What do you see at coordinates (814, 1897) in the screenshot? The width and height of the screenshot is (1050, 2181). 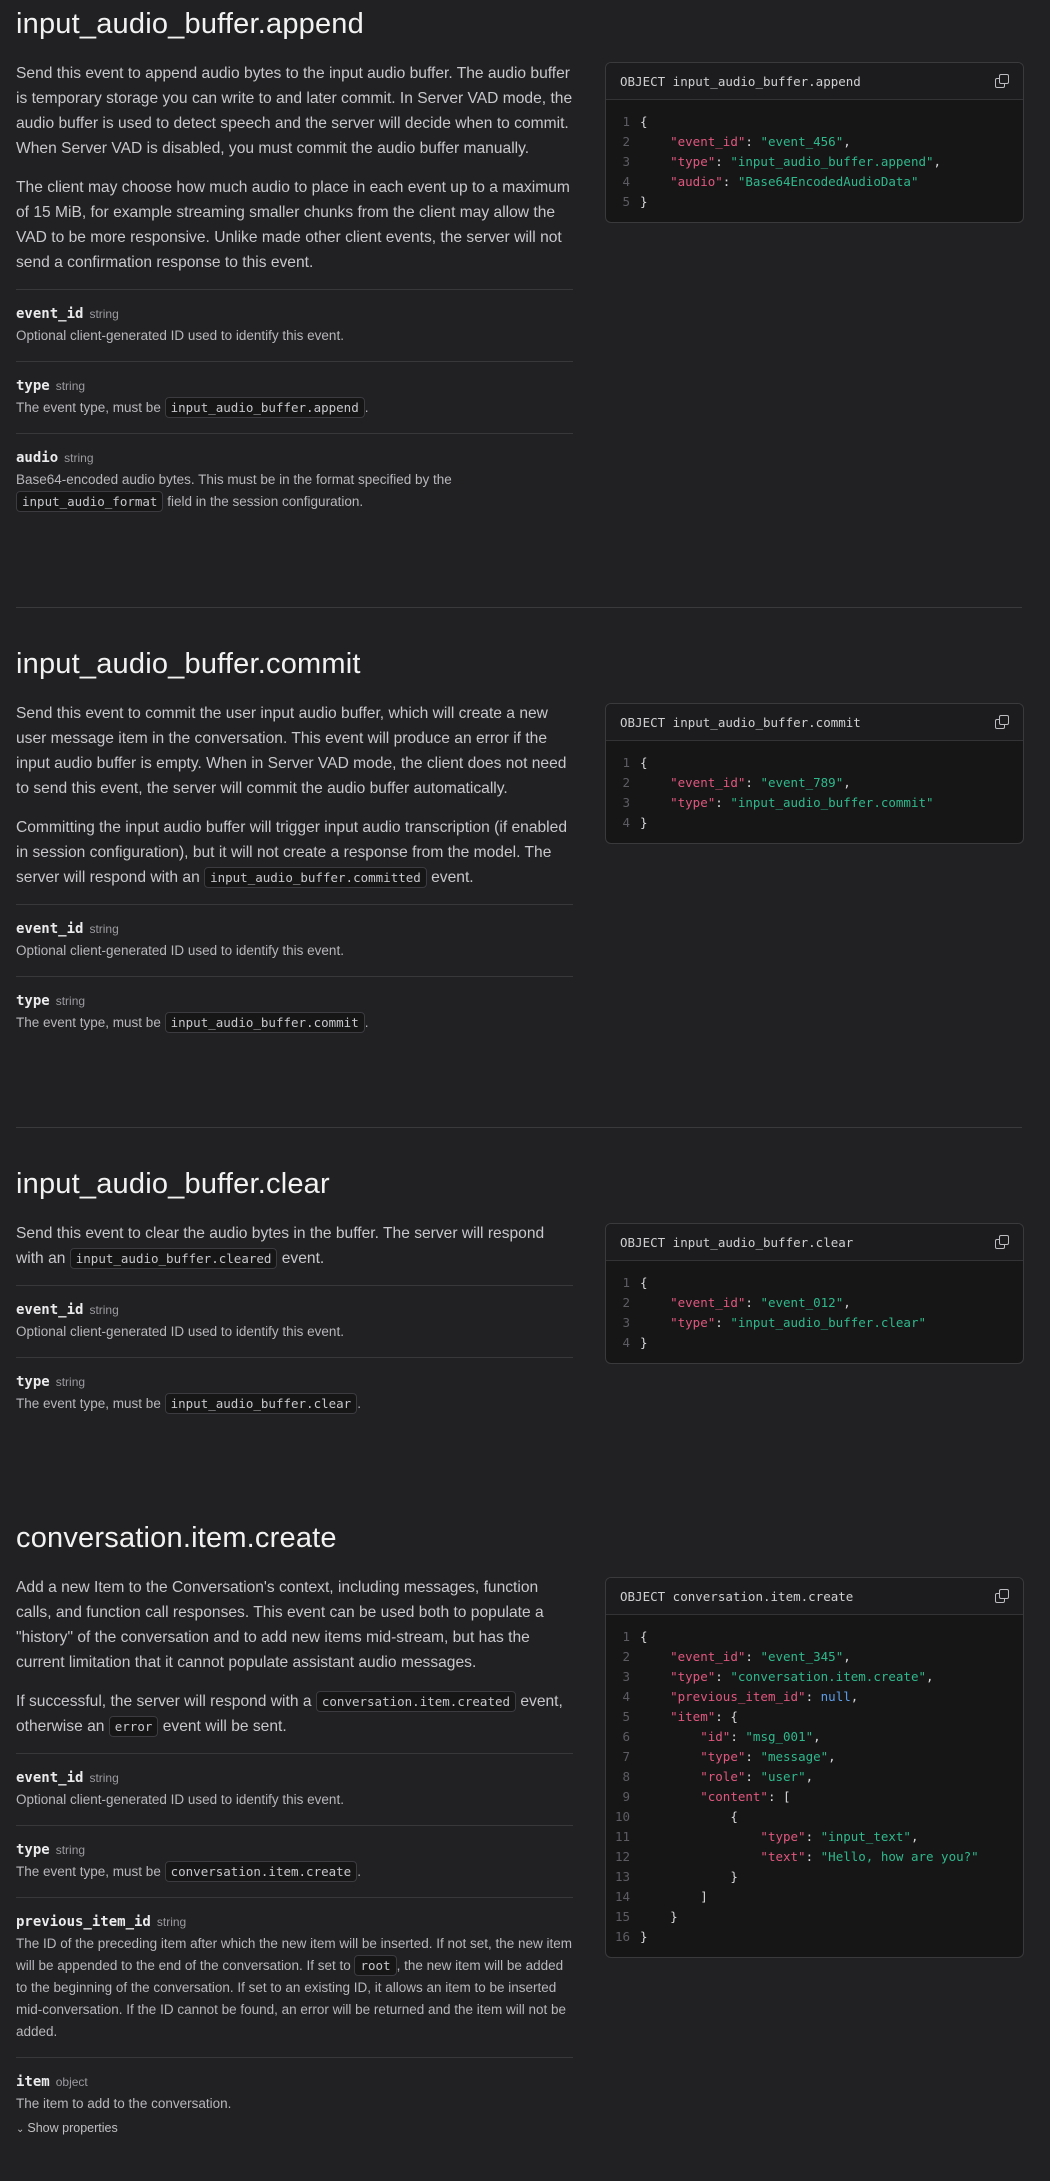 I see `code-line: 14 ]` at bounding box center [814, 1897].